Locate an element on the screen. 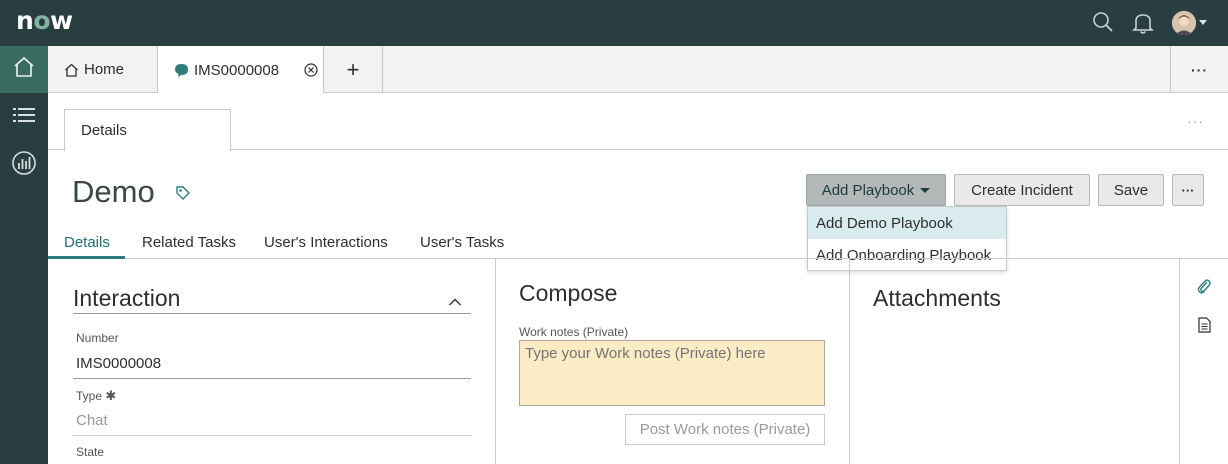 The width and height of the screenshot is (1228, 464). menu-item-add-onboarding-playbook: Add Onboarding Playbook is located at coordinates (907, 255).